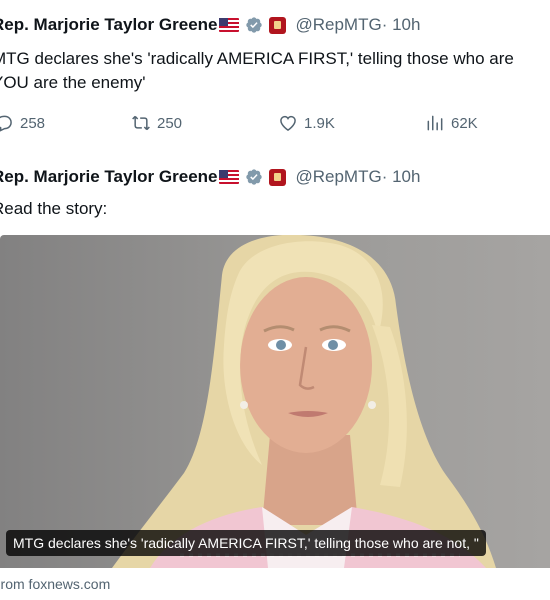  Describe the element at coordinates (464, 123) in the screenshot. I see `views-count: 62K` at that location.